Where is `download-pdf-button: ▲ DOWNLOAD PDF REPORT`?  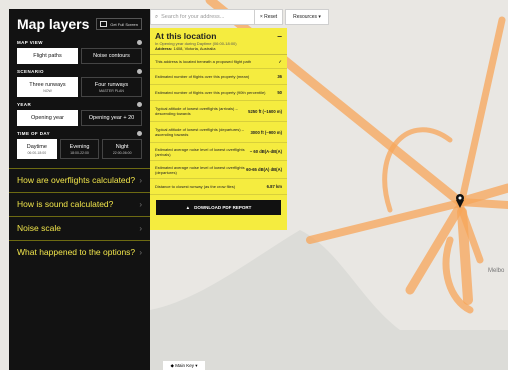 download-pdf-button: ▲ DOWNLOAD PDF REPORT is located at coordinates (218, 207).